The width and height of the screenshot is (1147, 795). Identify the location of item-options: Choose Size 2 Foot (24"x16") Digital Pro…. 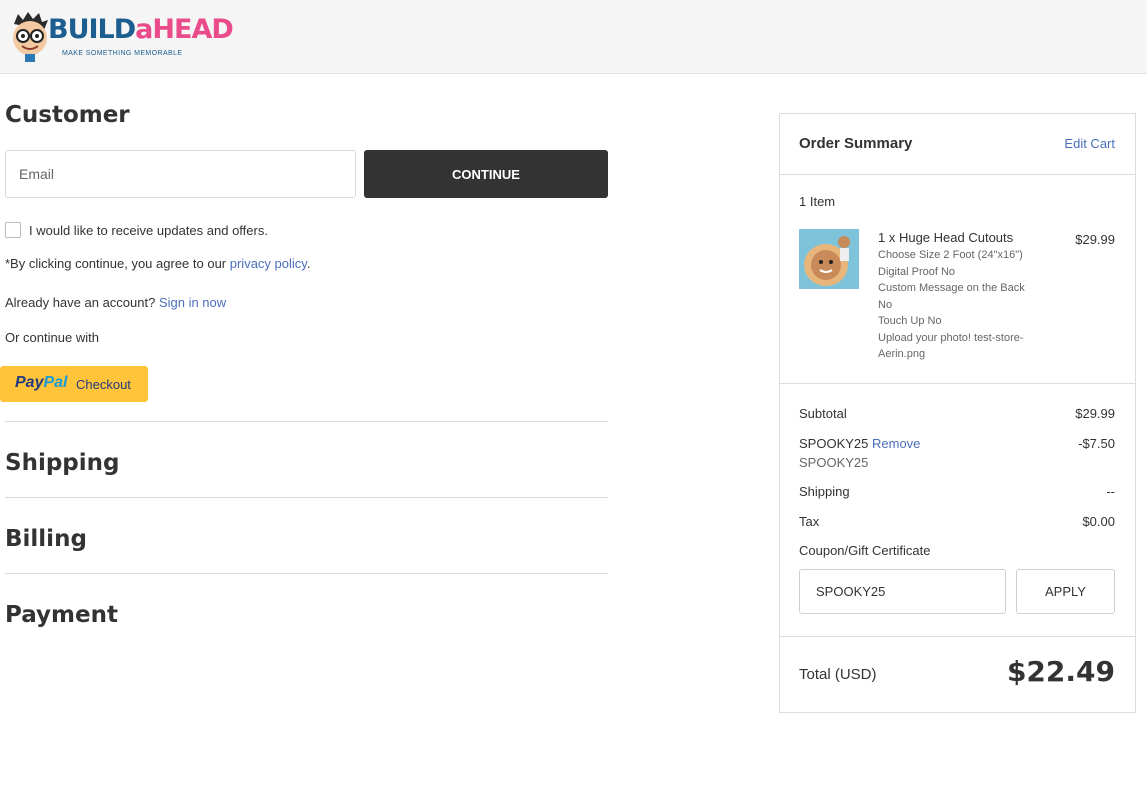
(958, 305).